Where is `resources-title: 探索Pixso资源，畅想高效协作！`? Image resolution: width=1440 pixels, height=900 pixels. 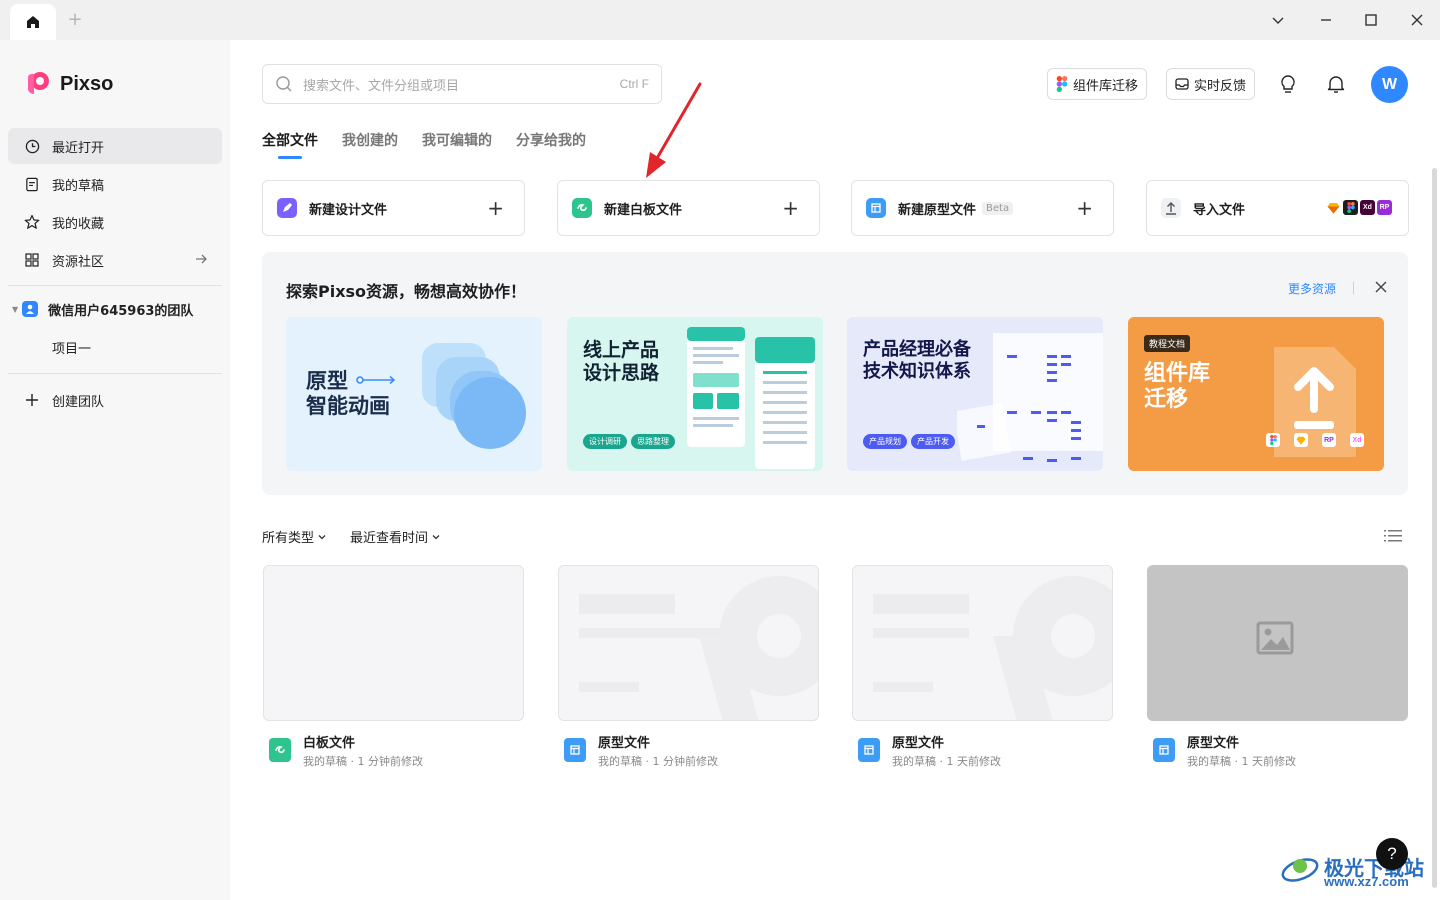 resources-title: 探索Pixso资源，畅想高效协作！ is located at coordinates (406, 291).